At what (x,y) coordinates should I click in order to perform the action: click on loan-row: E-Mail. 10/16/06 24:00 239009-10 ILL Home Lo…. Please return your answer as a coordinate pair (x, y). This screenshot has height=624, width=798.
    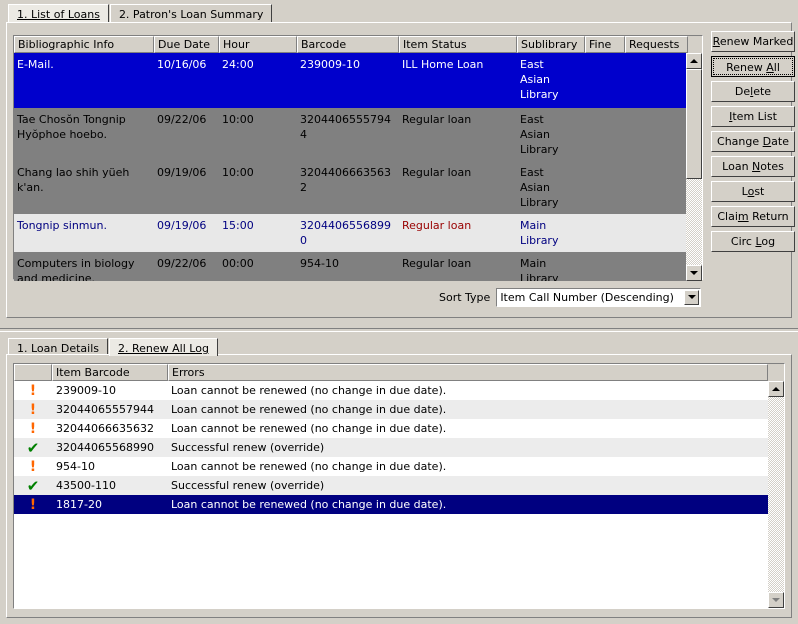
    Looking at the image, I should click on (351, 80).